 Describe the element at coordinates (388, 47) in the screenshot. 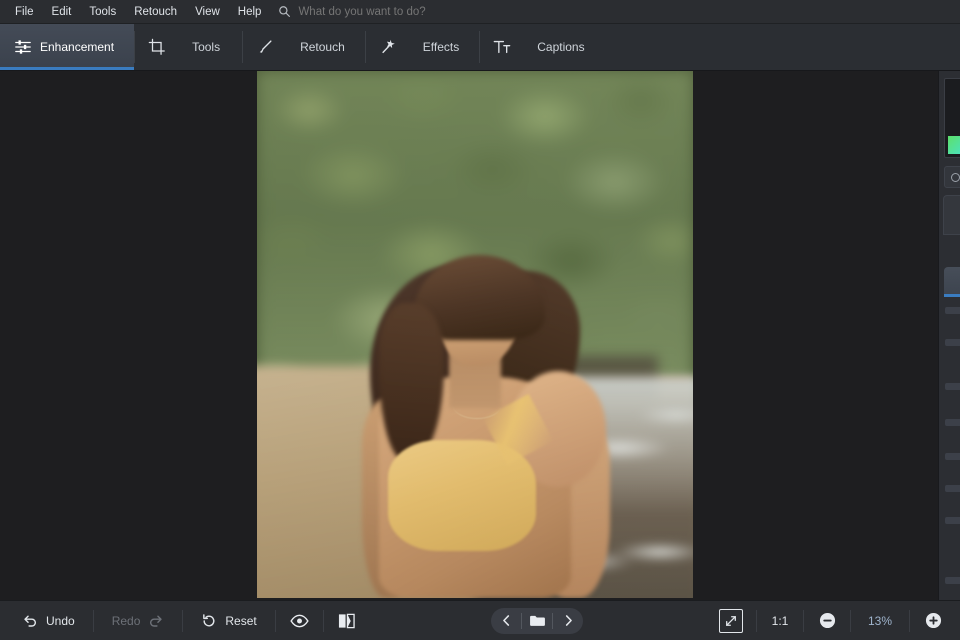

I see `magic-wand-icon` at that location.